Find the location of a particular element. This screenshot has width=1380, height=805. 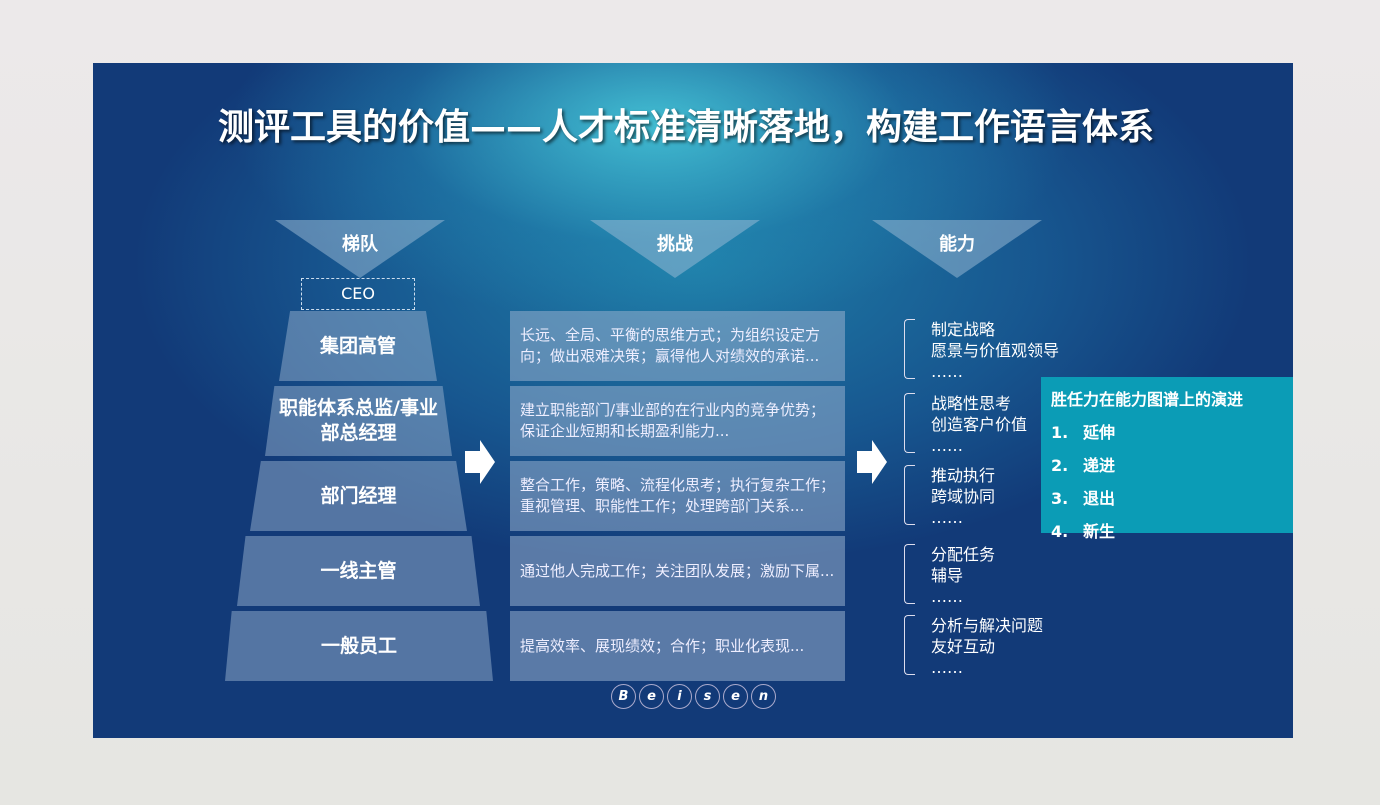

level-frontline-supervisor: 一线主管 is located at coordinates (358, 571).